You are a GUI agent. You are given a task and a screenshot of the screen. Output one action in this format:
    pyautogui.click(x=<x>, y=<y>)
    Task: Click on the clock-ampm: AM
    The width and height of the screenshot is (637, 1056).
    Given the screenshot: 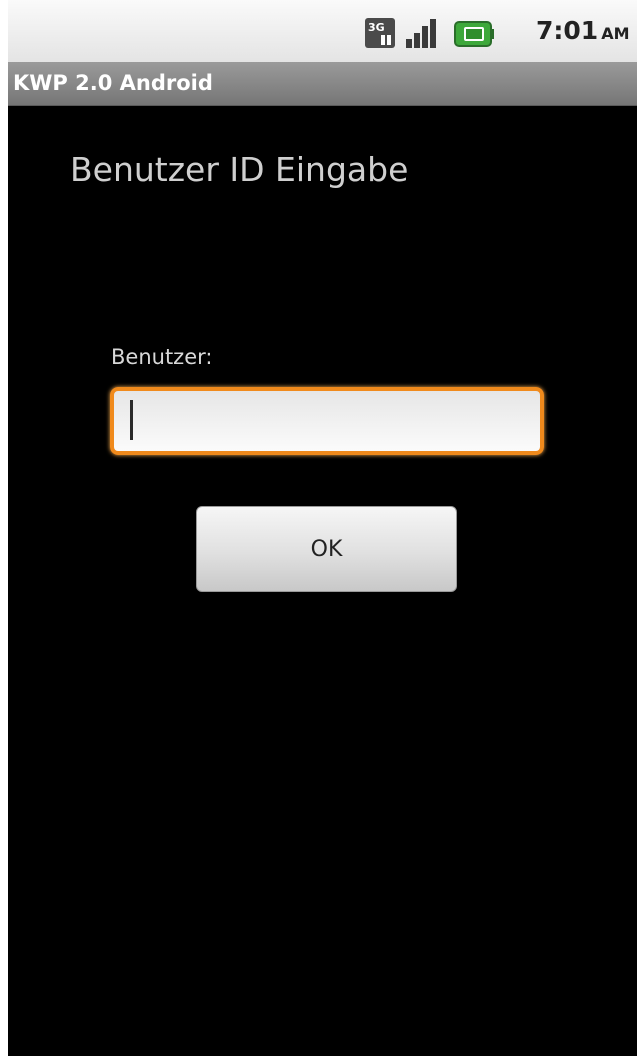 What is the action you would take?
    pyautogui.click(x=615, y=33)
    